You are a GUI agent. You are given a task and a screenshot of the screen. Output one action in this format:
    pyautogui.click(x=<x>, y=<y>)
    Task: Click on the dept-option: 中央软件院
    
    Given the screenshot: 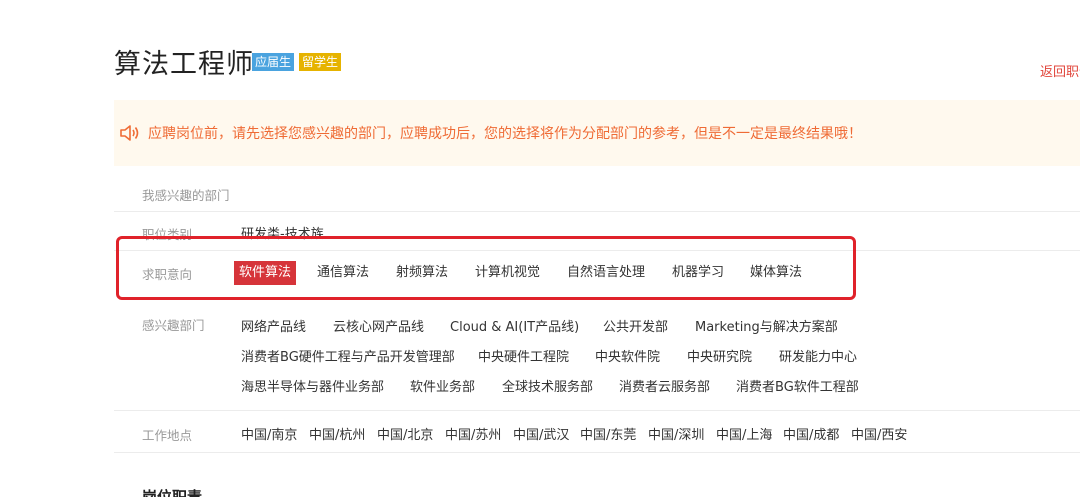 What is the action you would take?
    pyautogui.click(x=627, y=355)
    